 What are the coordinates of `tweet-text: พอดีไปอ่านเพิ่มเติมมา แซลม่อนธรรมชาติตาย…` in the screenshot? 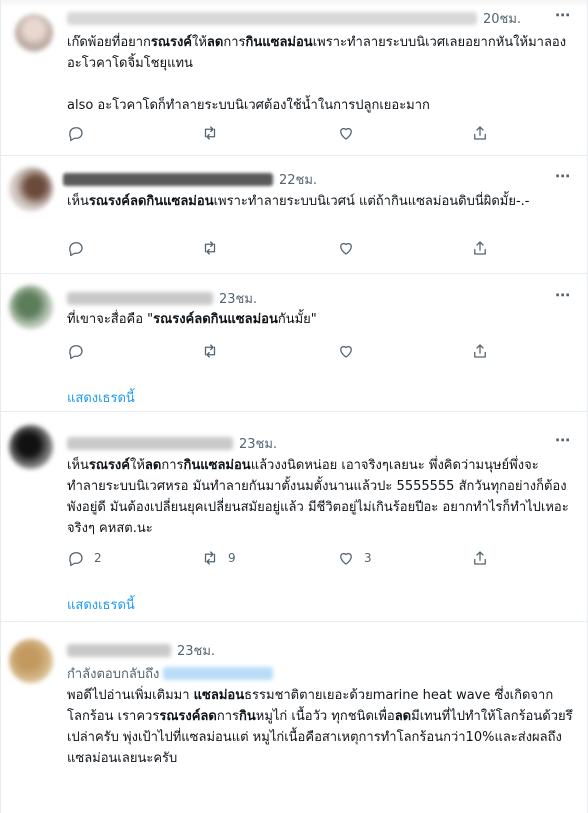 It's located at (320, 727).